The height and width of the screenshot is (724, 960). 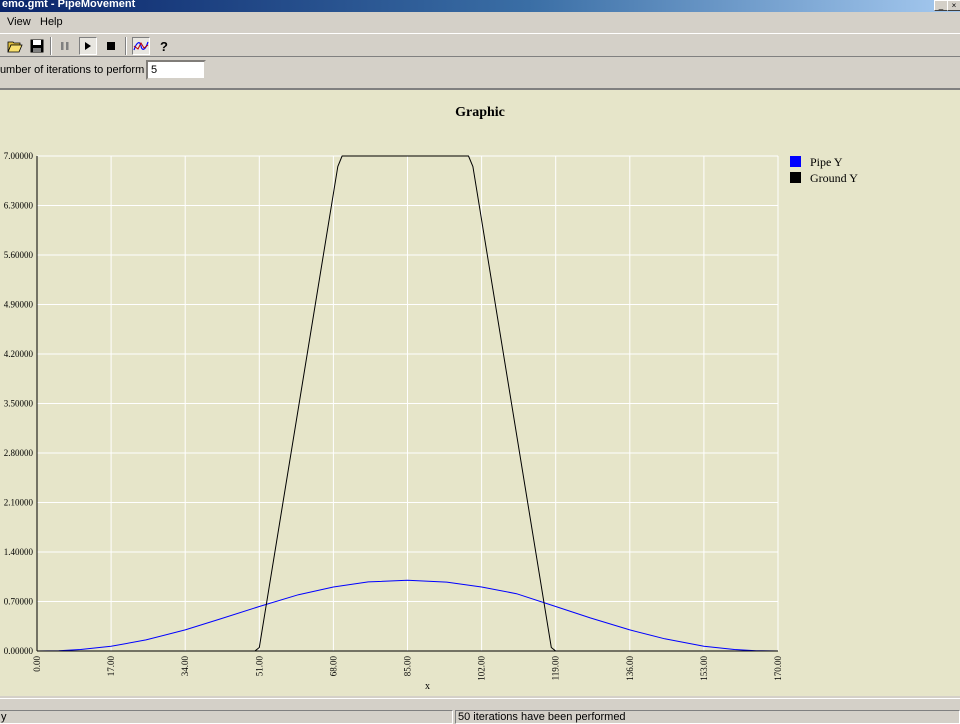 I want to click on y-tick-label: 2.10000, so click(x=19, y=503).